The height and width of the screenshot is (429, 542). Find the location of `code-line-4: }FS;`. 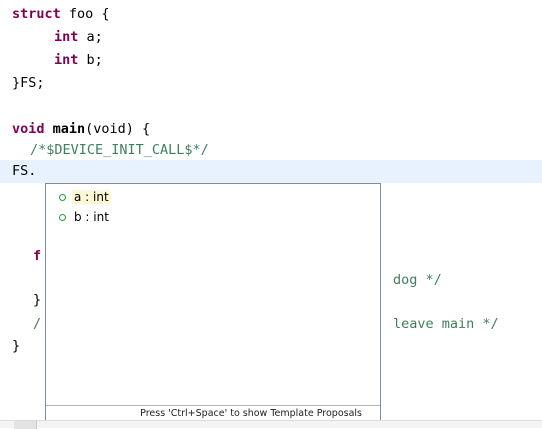

code-line-4: }FS; is located at coordinates (271, 83).